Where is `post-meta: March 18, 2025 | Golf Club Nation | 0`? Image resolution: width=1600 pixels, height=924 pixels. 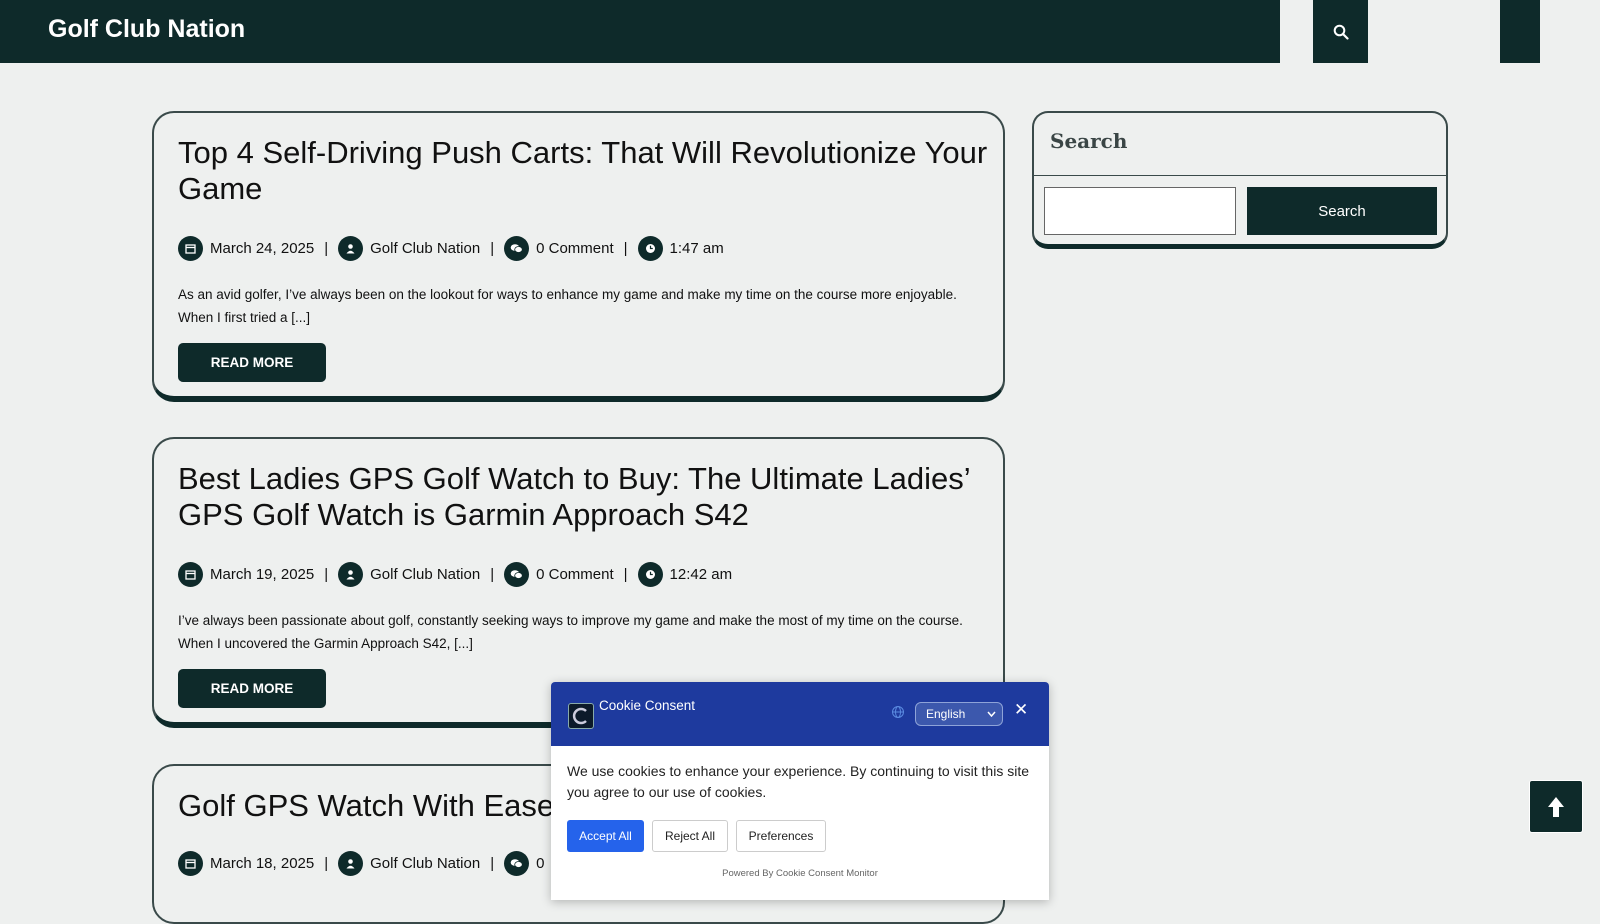 post-meta: March 18, 2025 | Golf Club Nation | 0 is located at coordinates (361, 863).